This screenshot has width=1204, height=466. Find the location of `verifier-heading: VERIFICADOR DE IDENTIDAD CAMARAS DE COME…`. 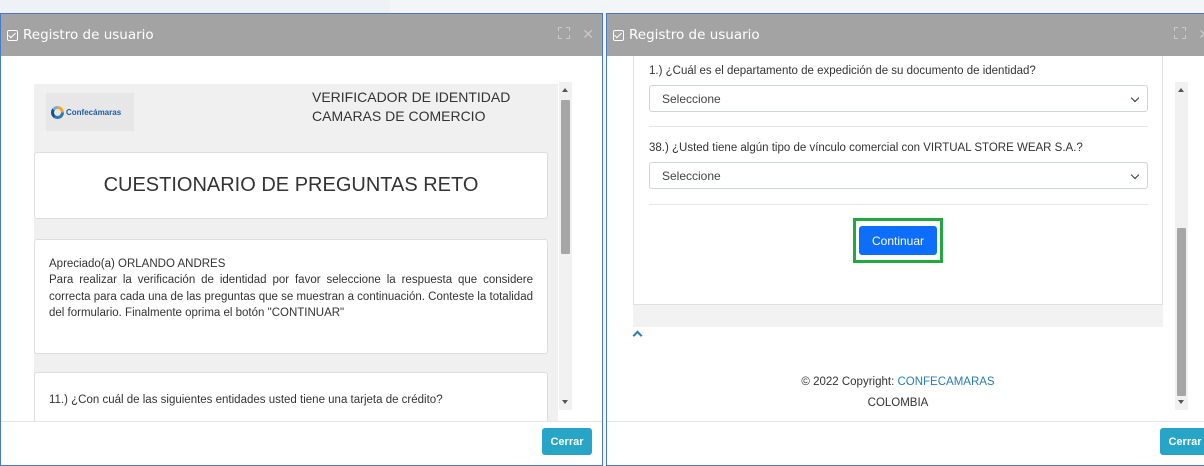

verifier-heading: VERIFICADOR DE IDENTIDAD CAMARAS DE COME… is located at coordinates (411, 107).